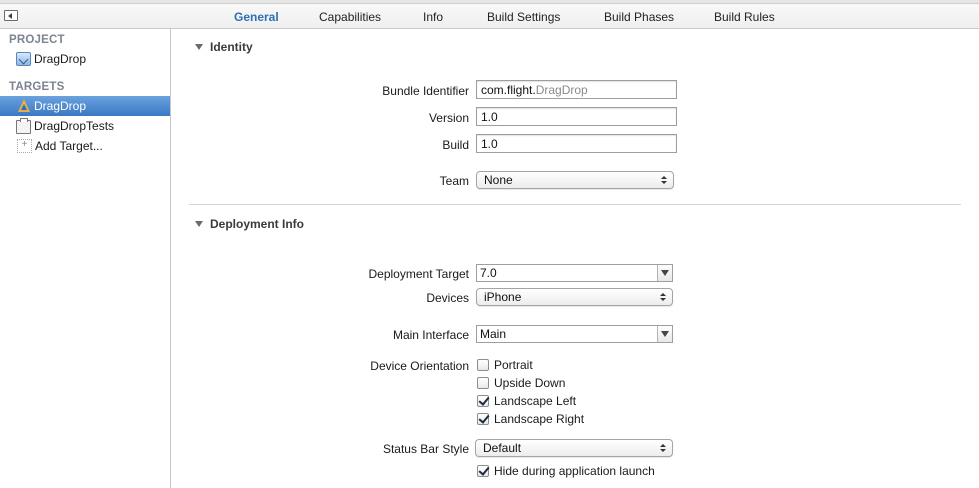 Image resolution: width=979 pixels, height=488 pixels. I want to click on sidebar-item-target-app: DragDrop, so click(85, 106).